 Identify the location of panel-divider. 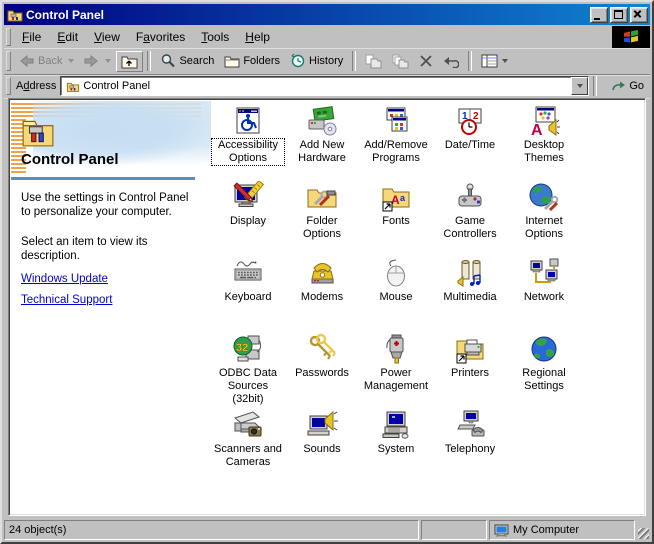
(103, 178).